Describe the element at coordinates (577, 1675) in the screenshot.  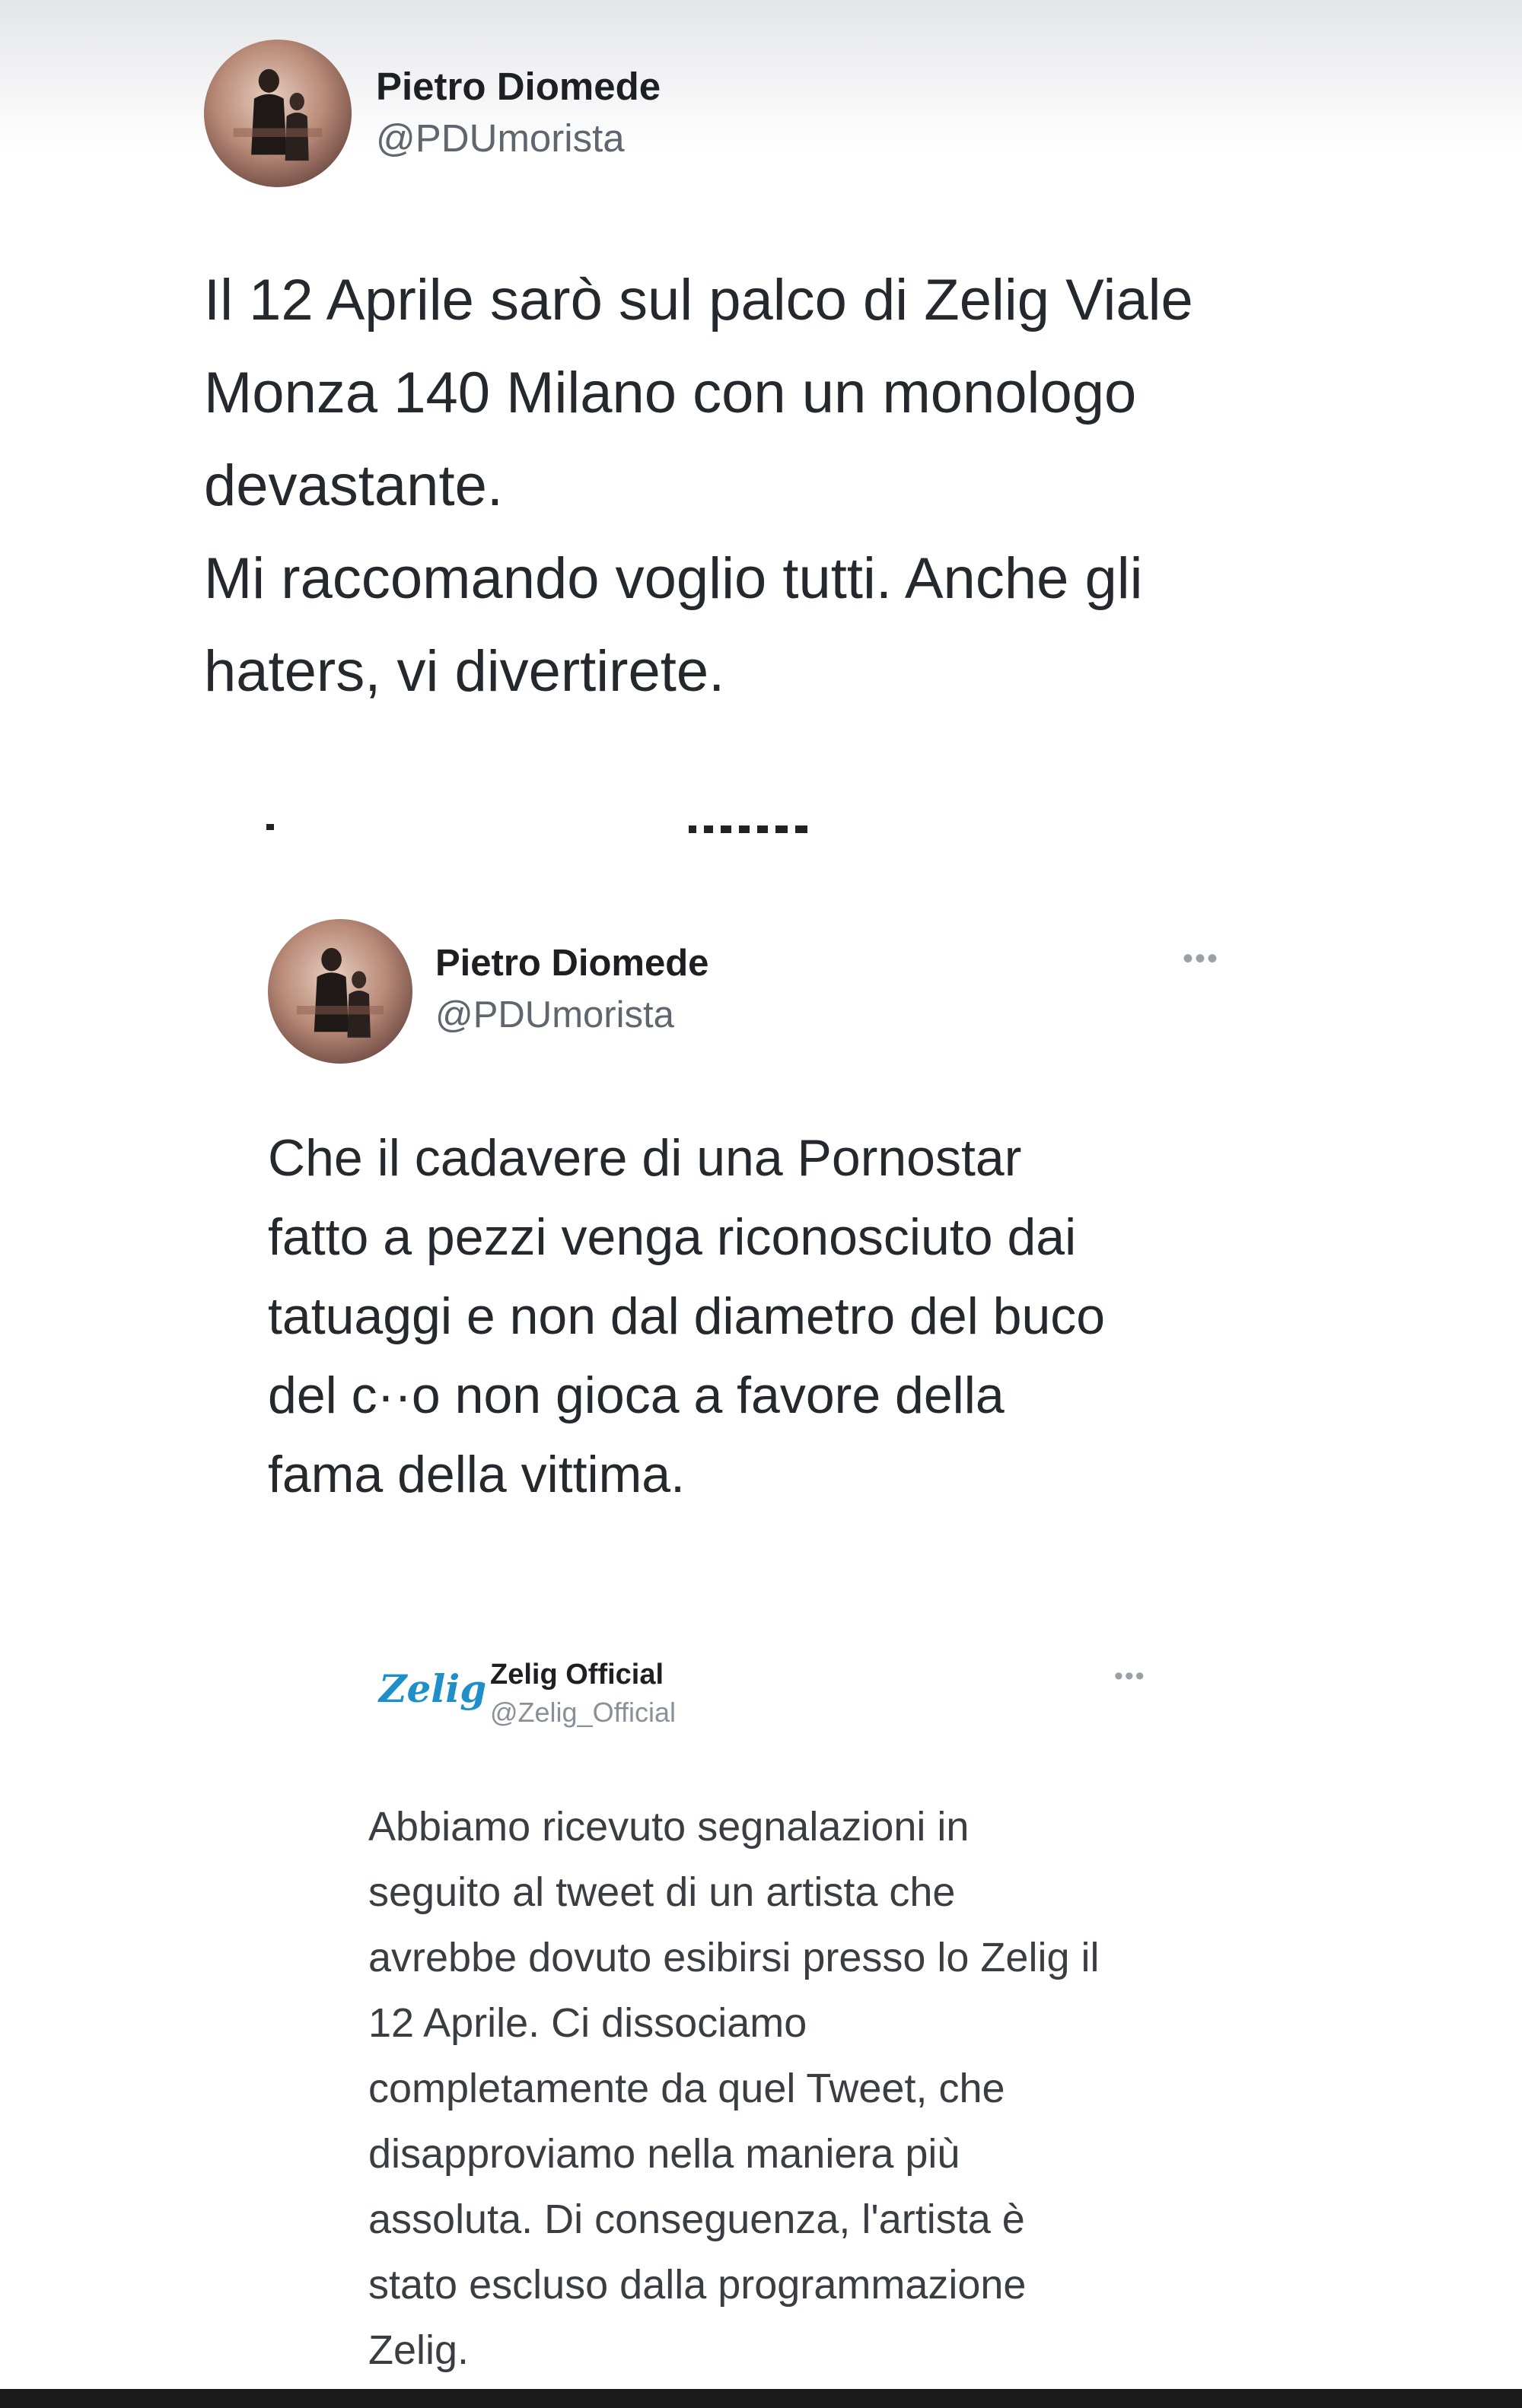
I see `author-name: Zelig Official` at that location.